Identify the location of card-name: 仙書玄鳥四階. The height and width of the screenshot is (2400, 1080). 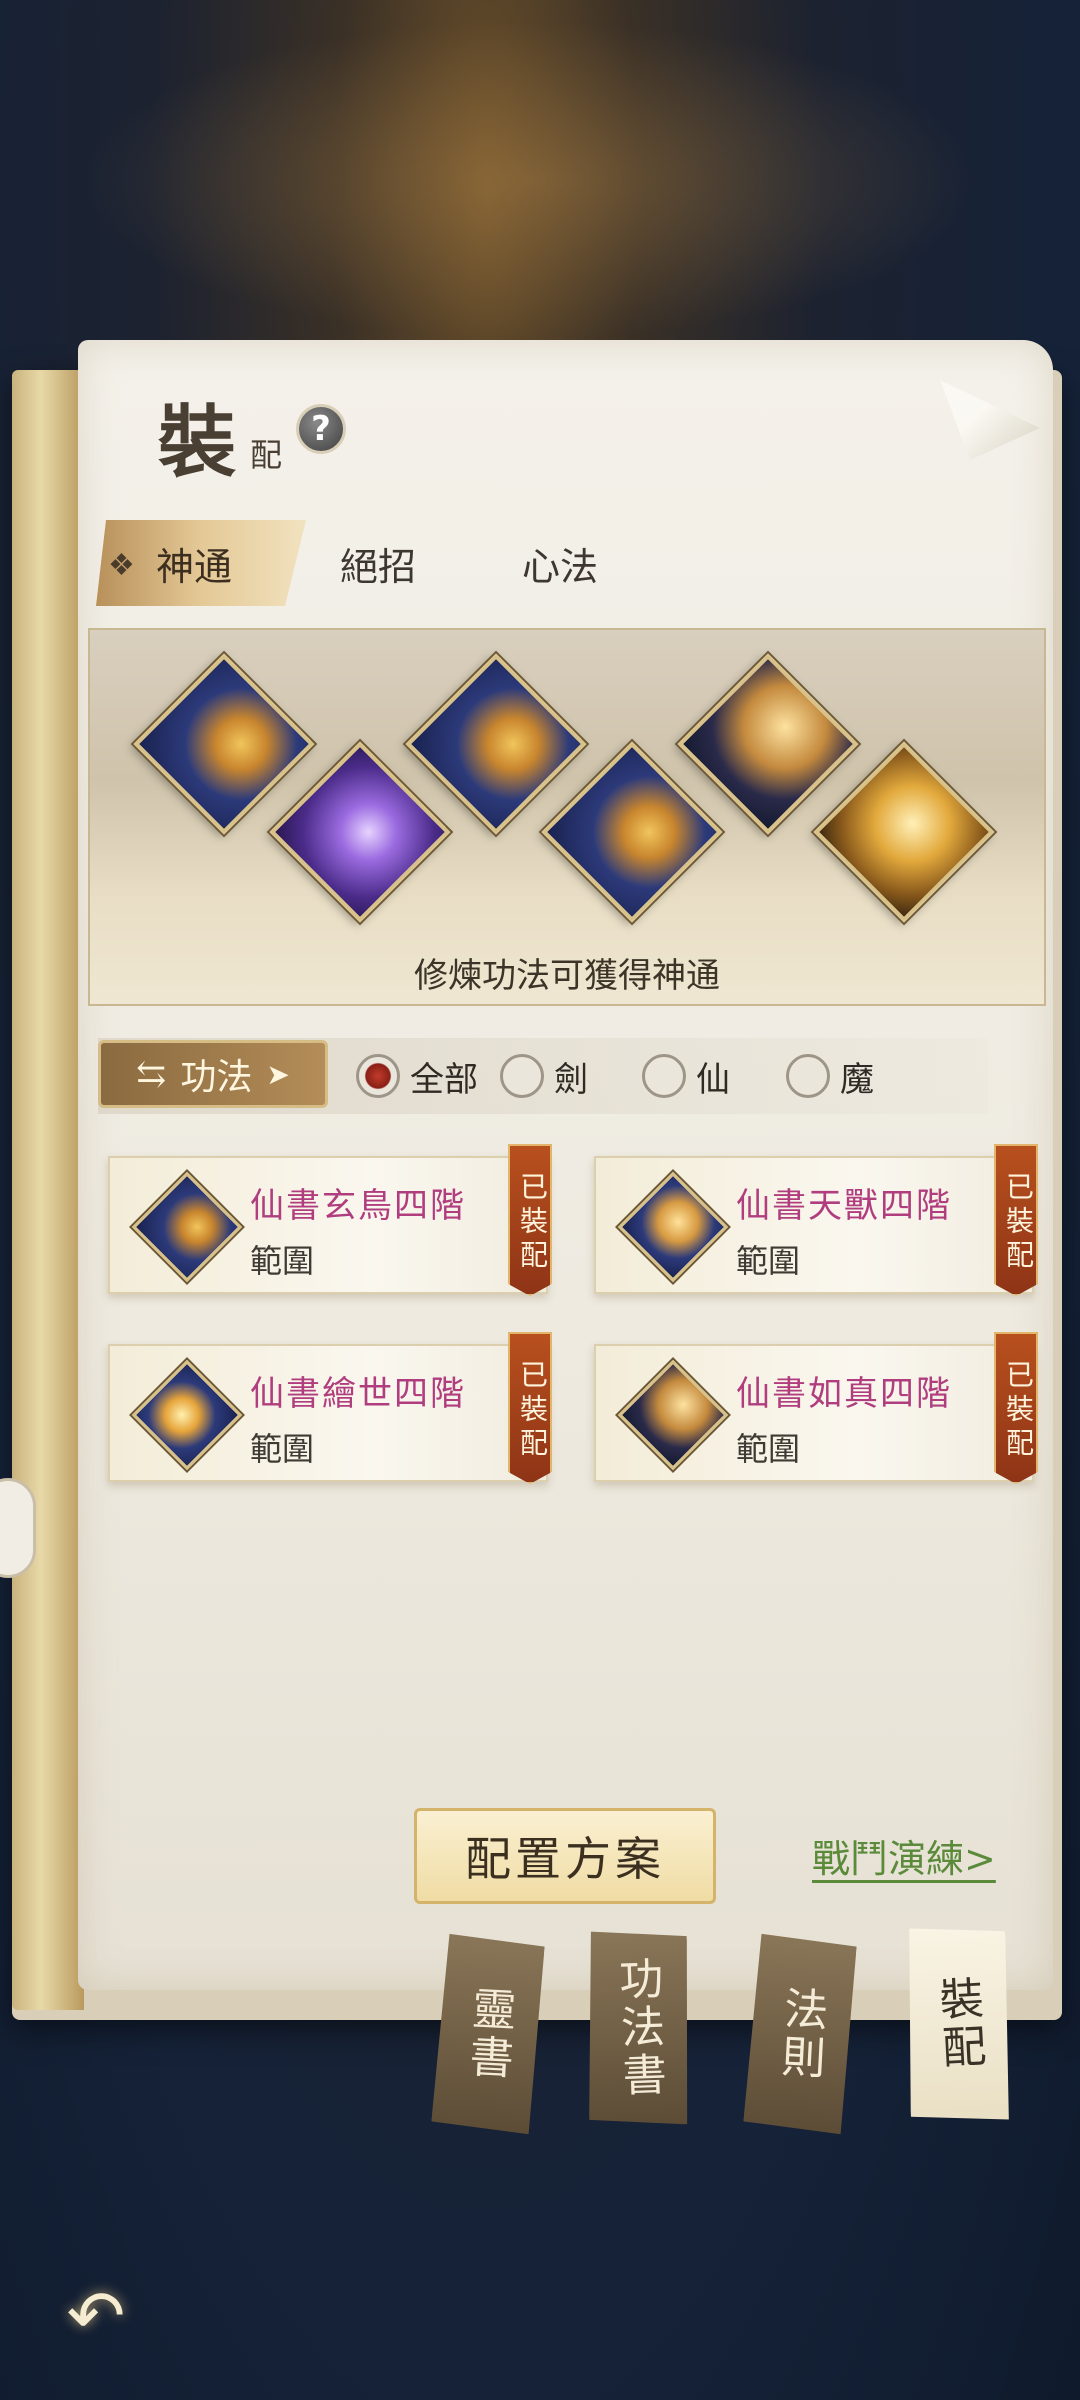
(358, 1206).